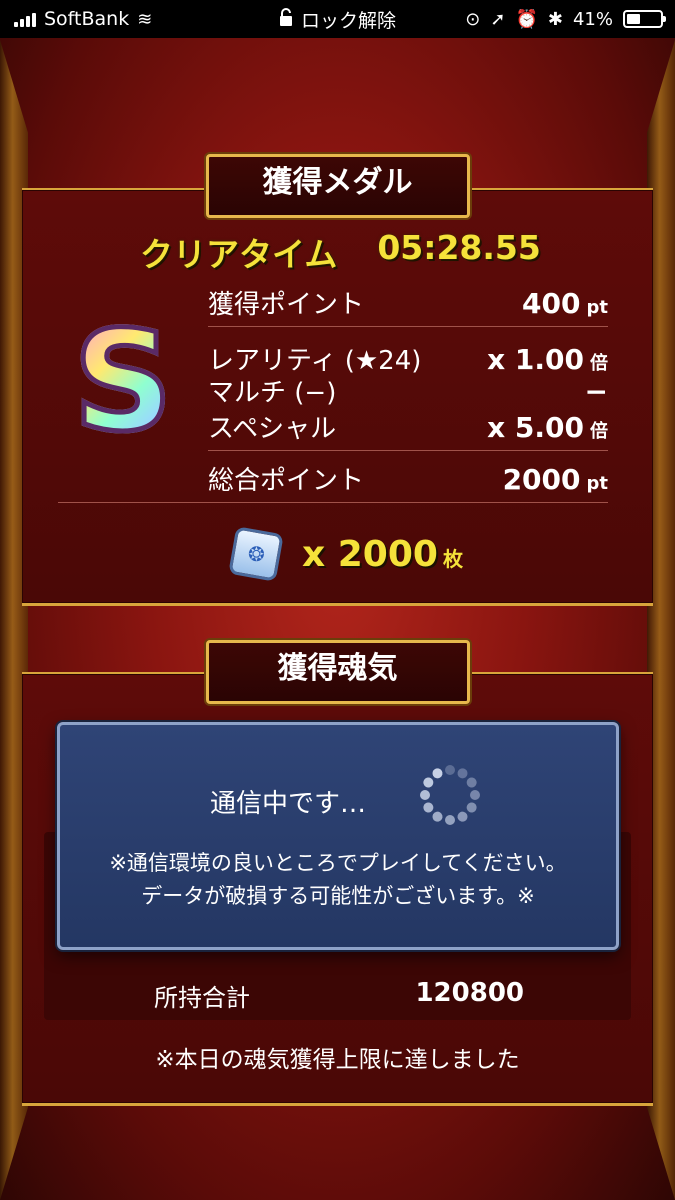 The width and height of the screenshot is (675, 1200). Describe the element at coordinates (644, 19) in the screenshot. I see `battery-icon` at that location.